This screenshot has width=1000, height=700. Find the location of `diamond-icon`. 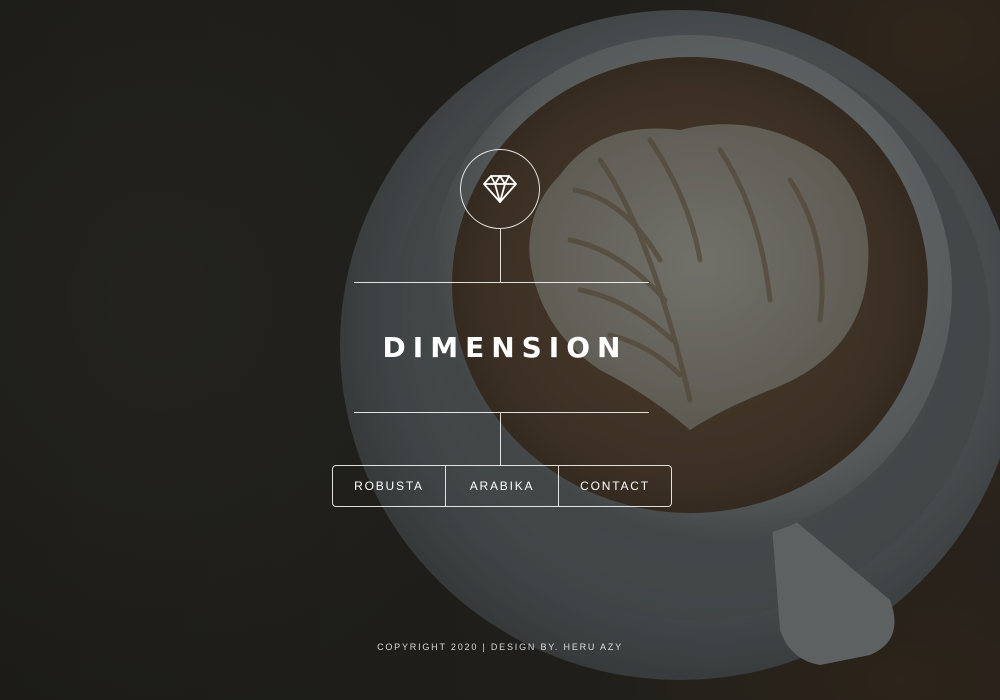

diamond-icon is located at coordinates (500, 189).